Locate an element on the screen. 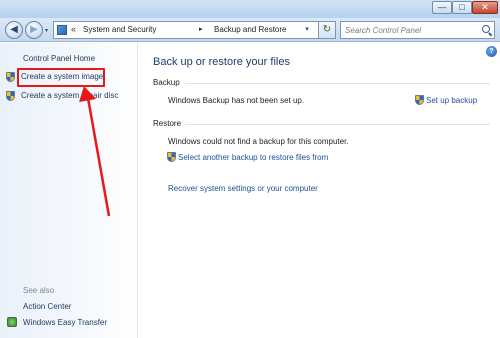 The height and width of the screenshot is (338, 500). breadcrumb-system-and-security: System and Security is located at coordinates (119, 29).